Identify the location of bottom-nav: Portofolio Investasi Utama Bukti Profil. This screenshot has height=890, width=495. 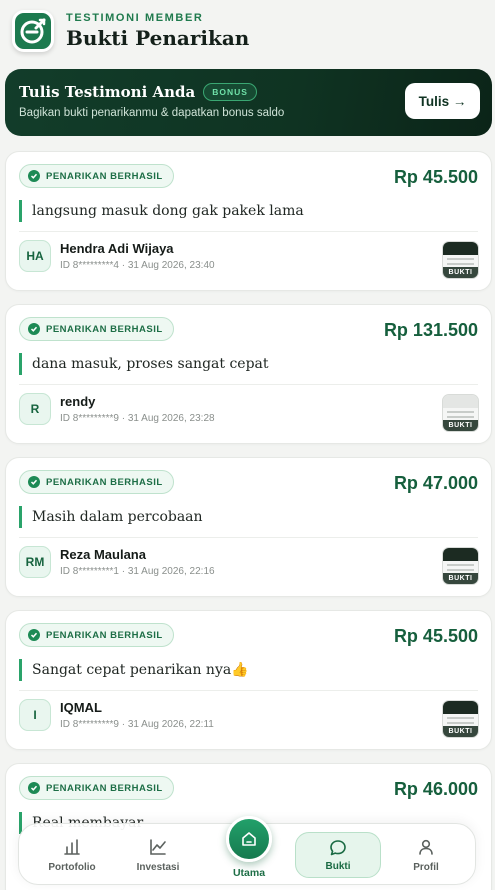
(247, 851).